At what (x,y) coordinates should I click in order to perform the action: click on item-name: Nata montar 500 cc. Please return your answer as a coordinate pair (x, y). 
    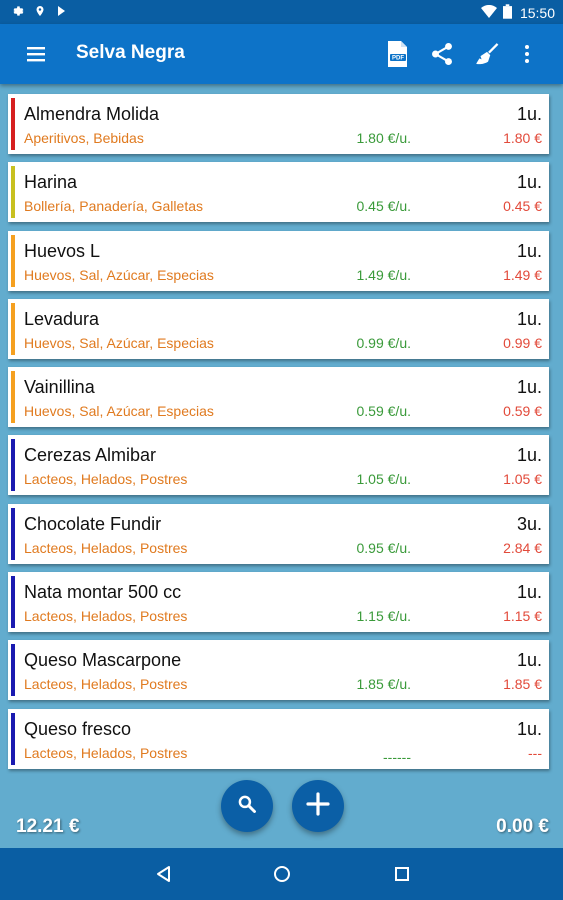
    Looking at the image, I should click on (103, 592).